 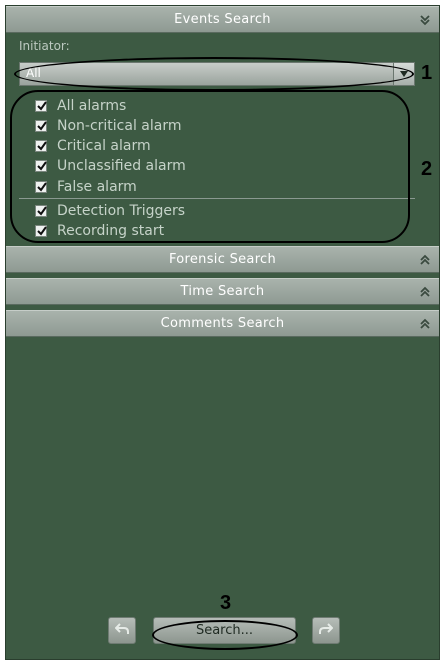 I want to click on callout-number-1: 1, so click(x=427, y=73).